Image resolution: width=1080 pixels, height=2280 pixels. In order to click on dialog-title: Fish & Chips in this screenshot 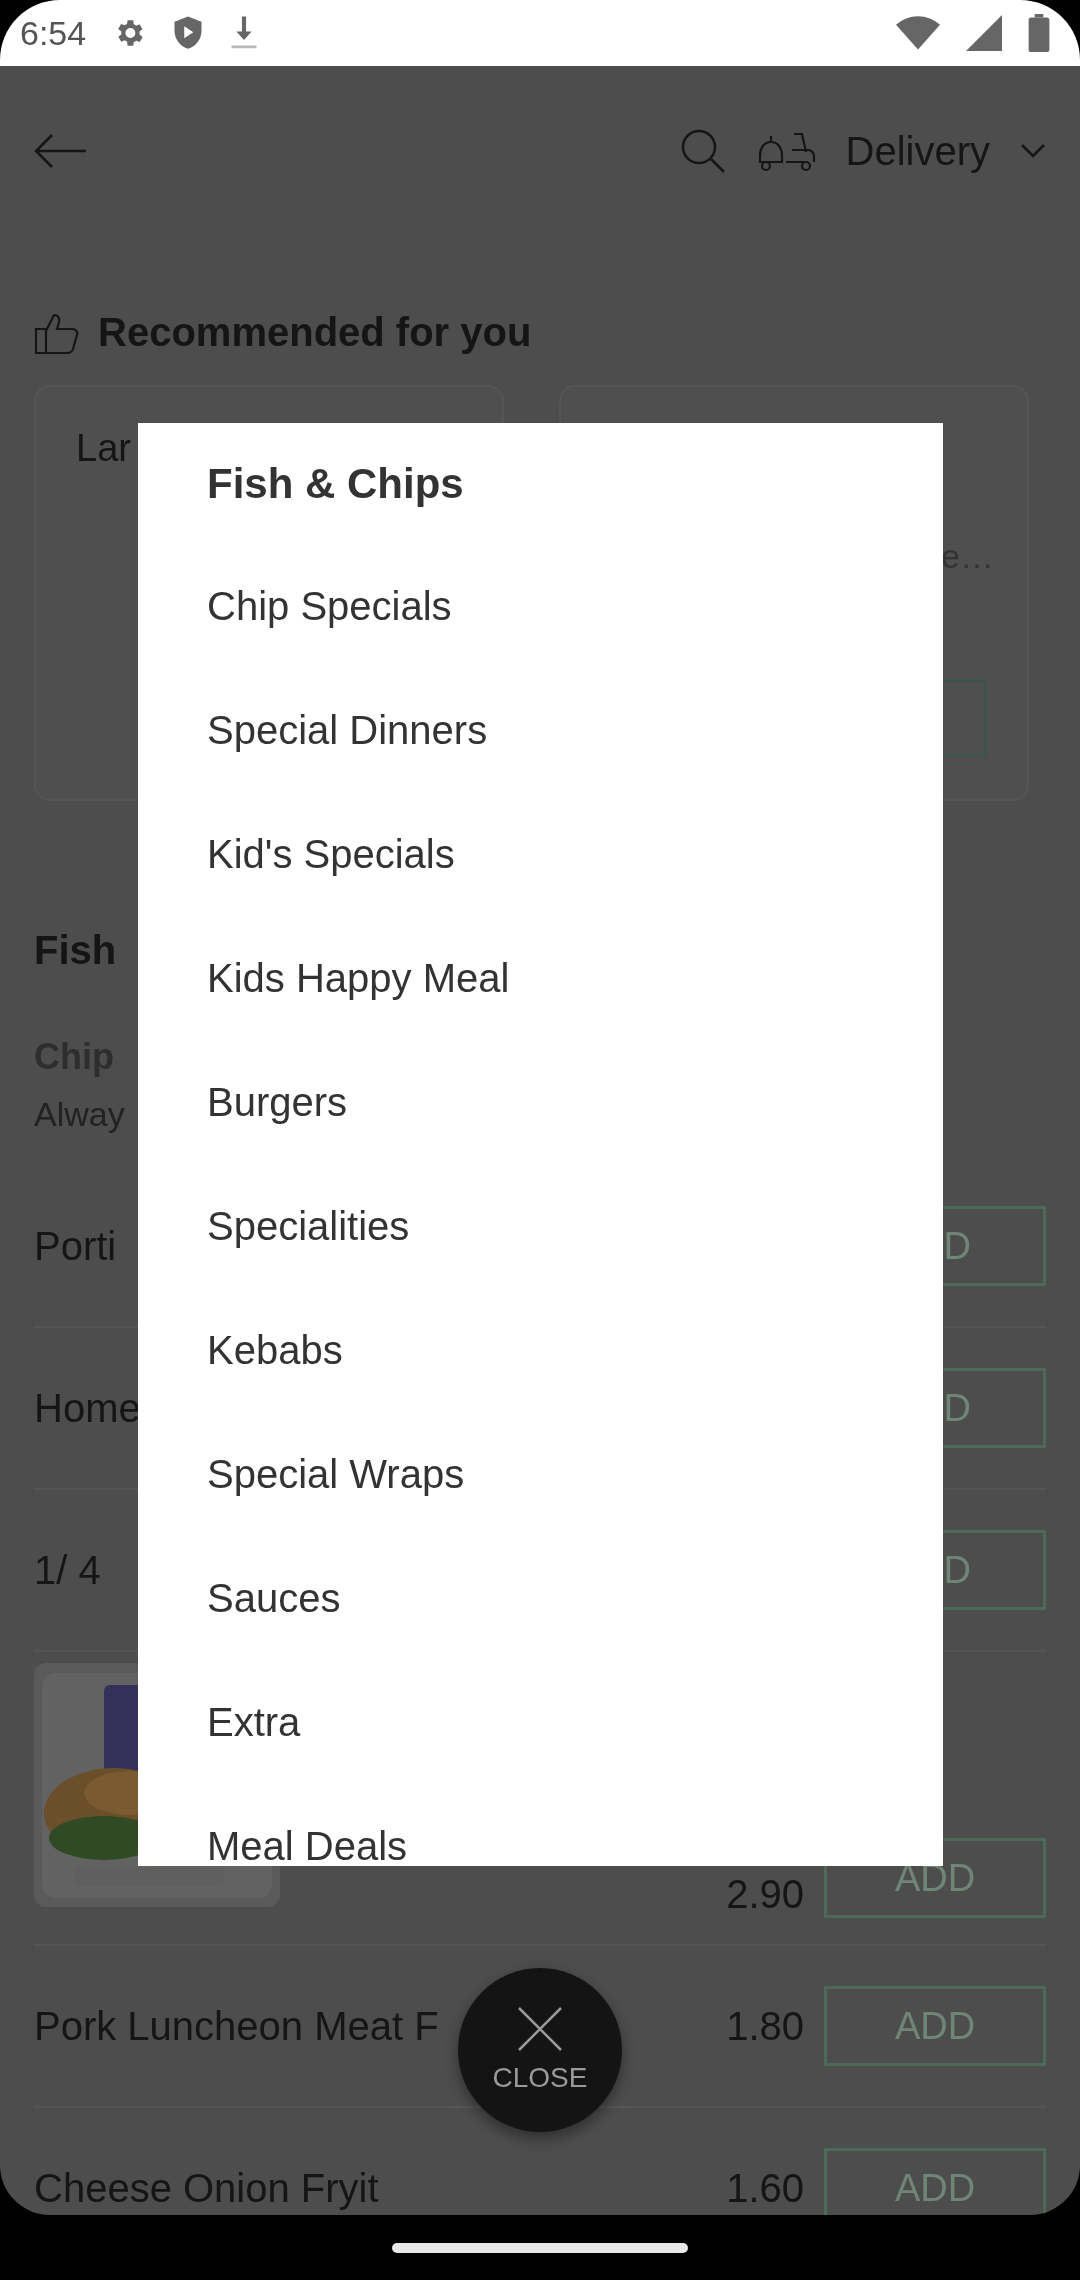, I will do `click(336, 484)`.